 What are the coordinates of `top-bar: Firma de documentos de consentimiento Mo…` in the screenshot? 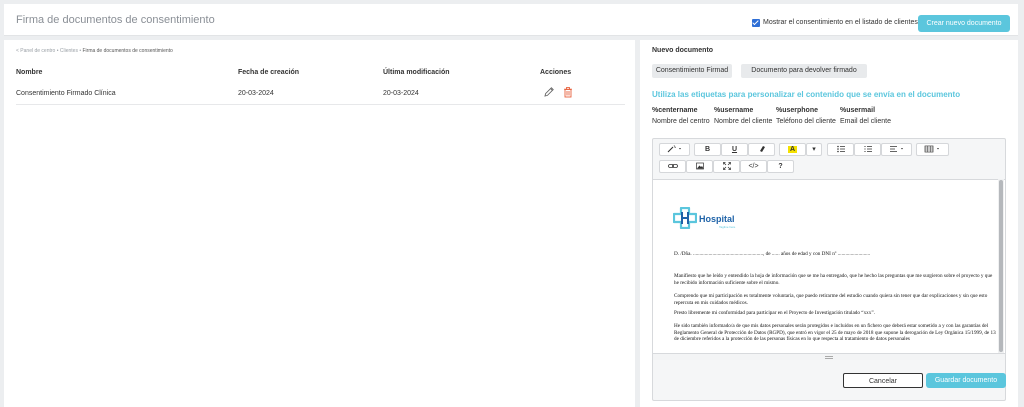 It's located at (511, 20).